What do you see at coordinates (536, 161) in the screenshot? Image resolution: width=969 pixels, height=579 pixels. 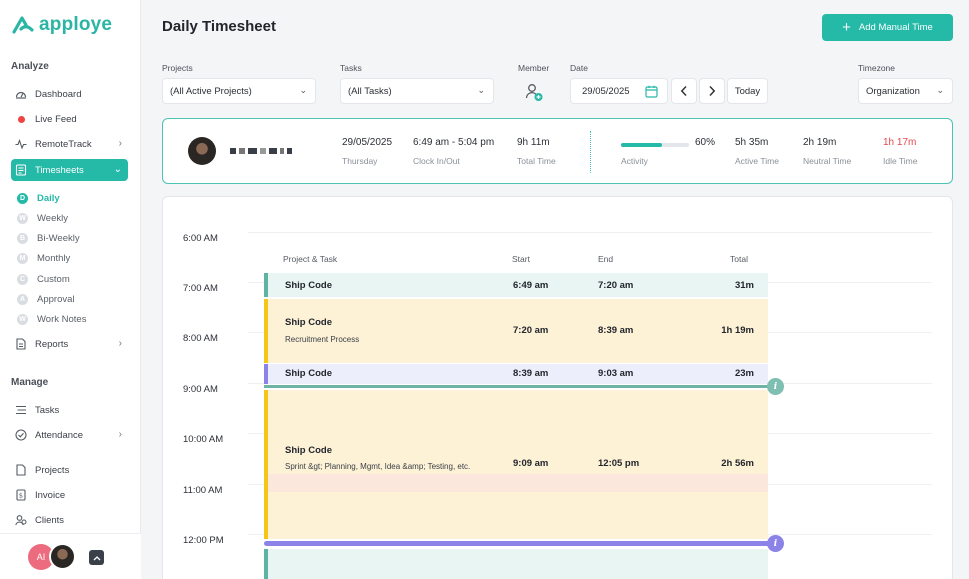 I see `summary-total-label: Total Time` at bounding box center [536, 161].